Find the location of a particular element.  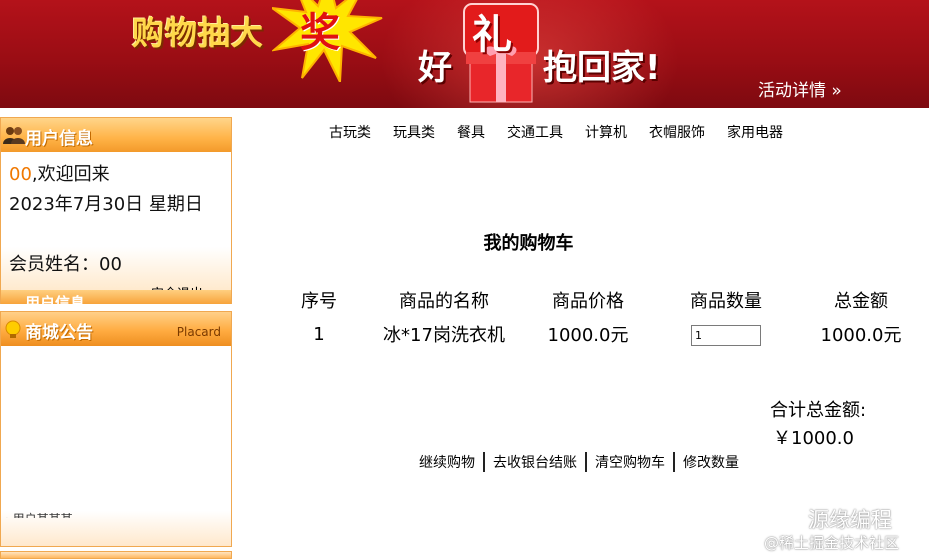

nav-item-toys: 玩具类 is located at coordinates (414, 132).